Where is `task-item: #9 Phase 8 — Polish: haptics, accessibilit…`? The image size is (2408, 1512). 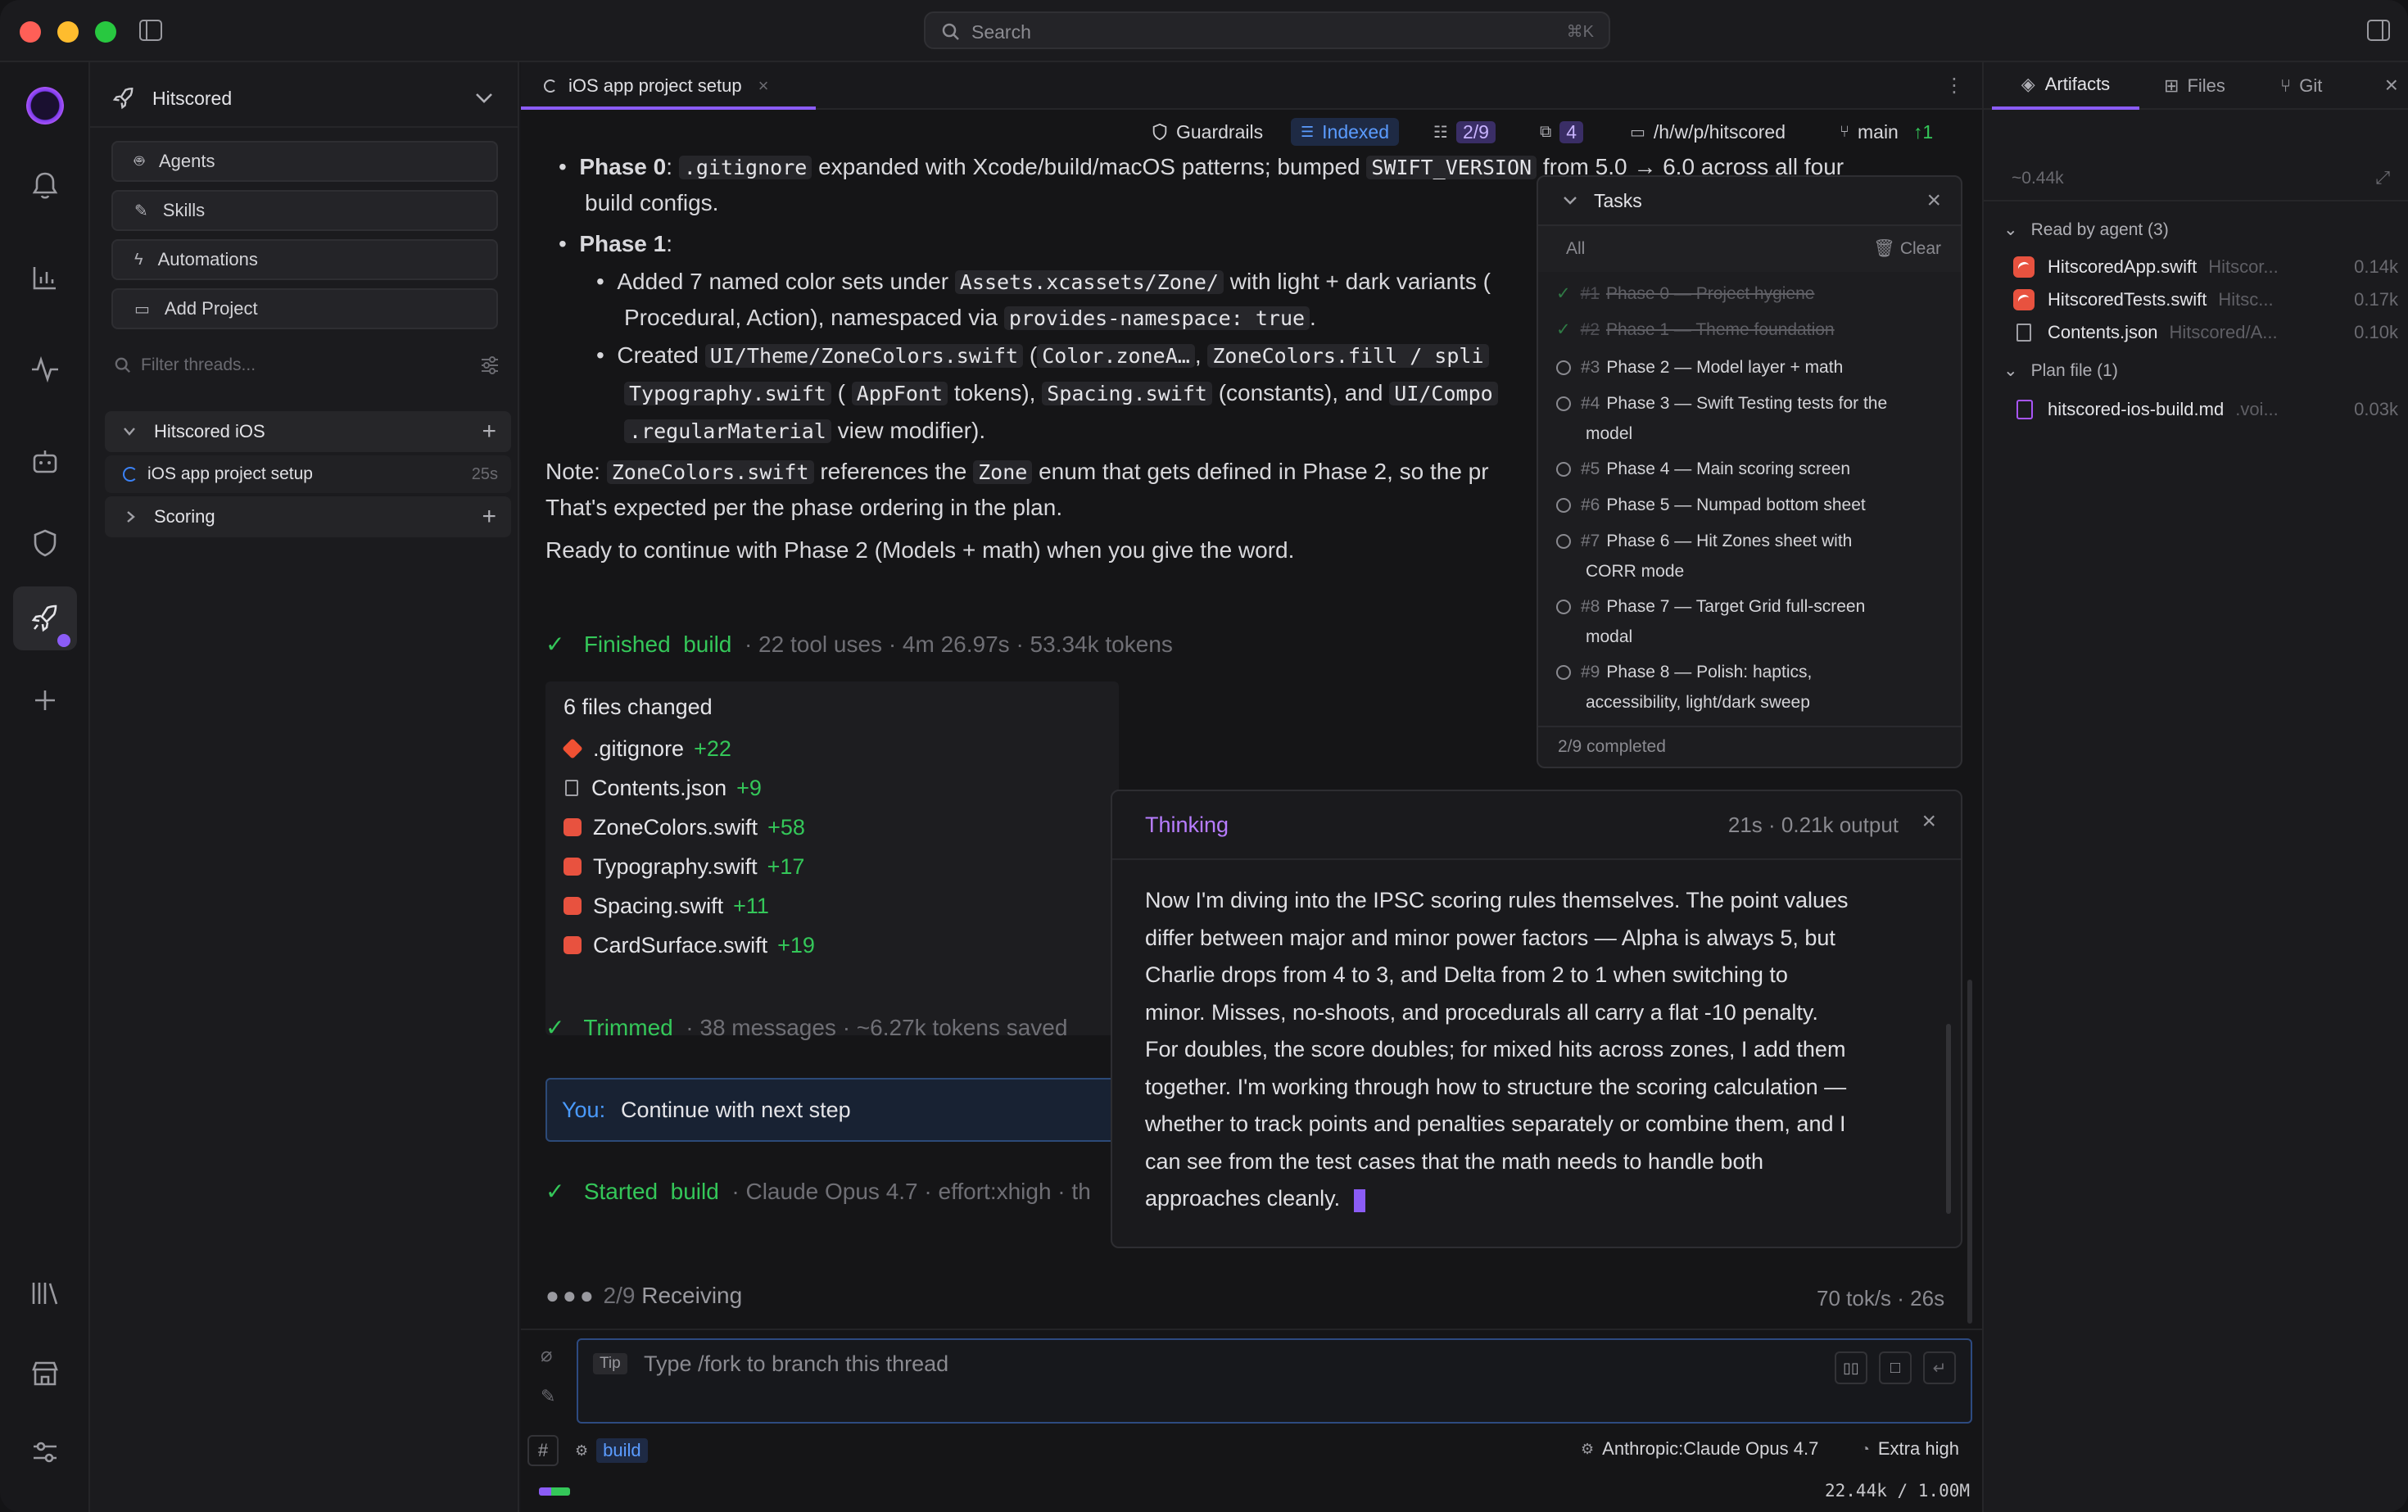 task-item: #9 Phase 8 — Polish: haptics, accessibilit… is located at coordinates (1752, 687).